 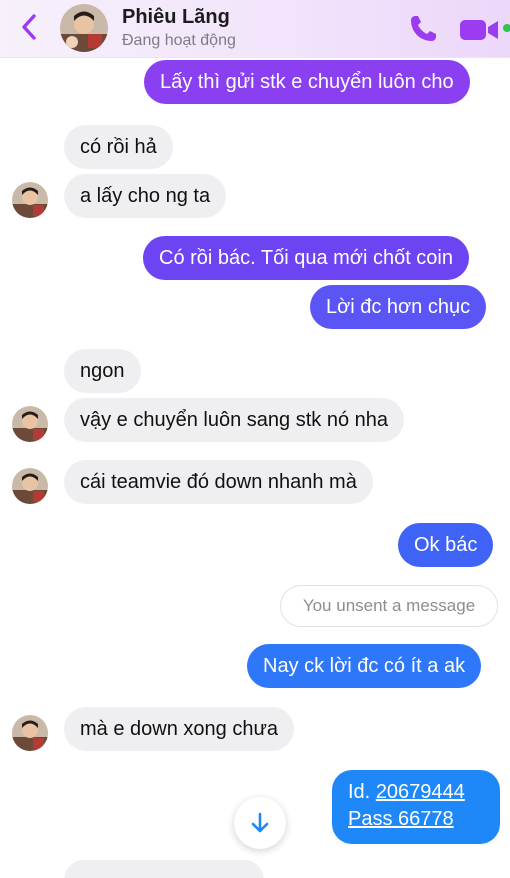 I want to click on arrow-down-icon, so click(x=260, y=822).